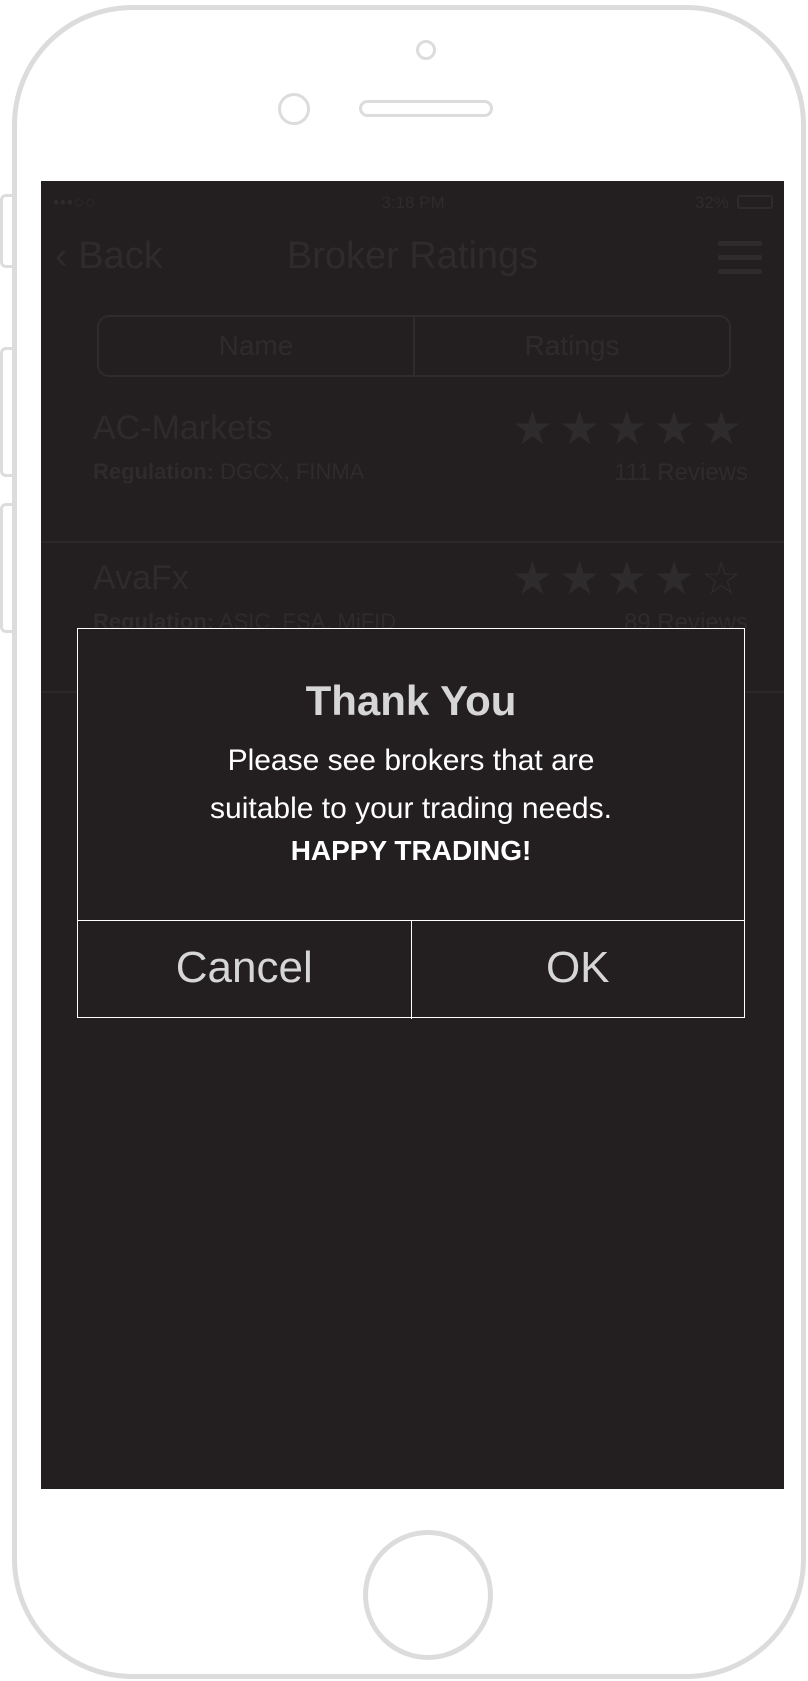 This screenshot has width=808, height=1681. I want to click on earpiece-speaker, so click(426, 108).